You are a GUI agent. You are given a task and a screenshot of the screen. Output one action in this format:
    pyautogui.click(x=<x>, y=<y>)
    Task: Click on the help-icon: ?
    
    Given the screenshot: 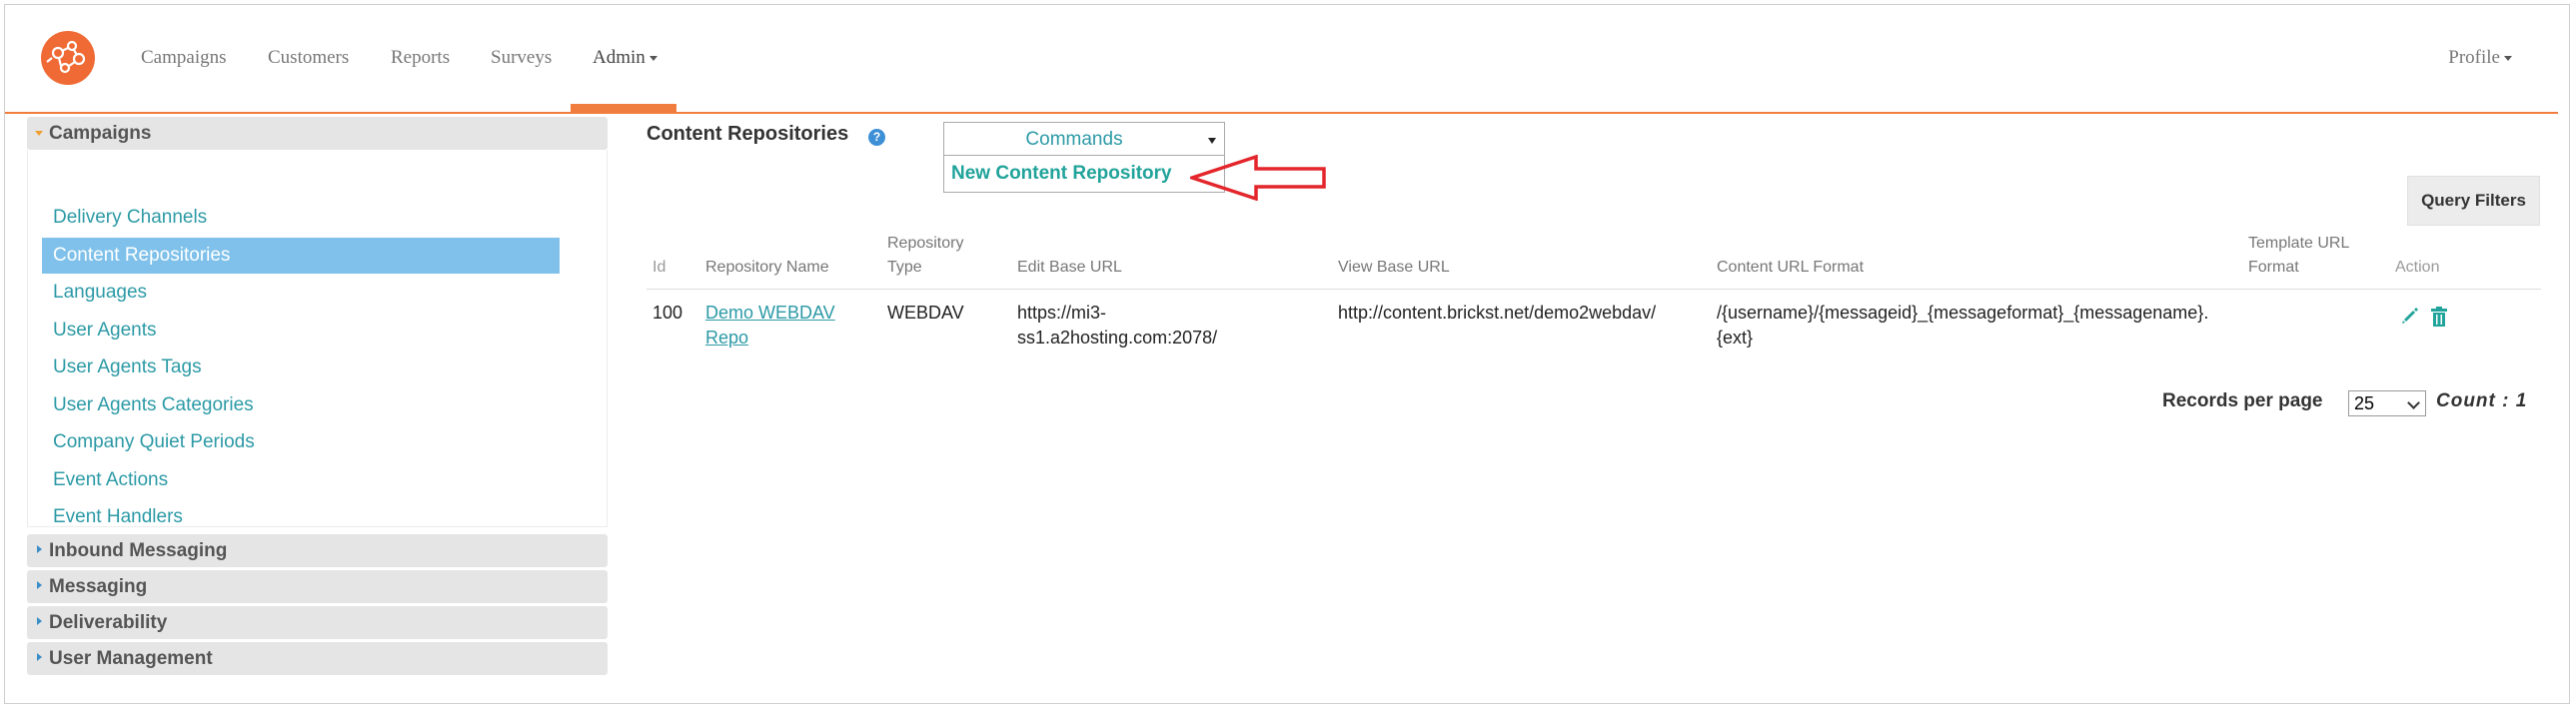 What is the action you would take?
    pyautogui.click(x=876, y=137)
    